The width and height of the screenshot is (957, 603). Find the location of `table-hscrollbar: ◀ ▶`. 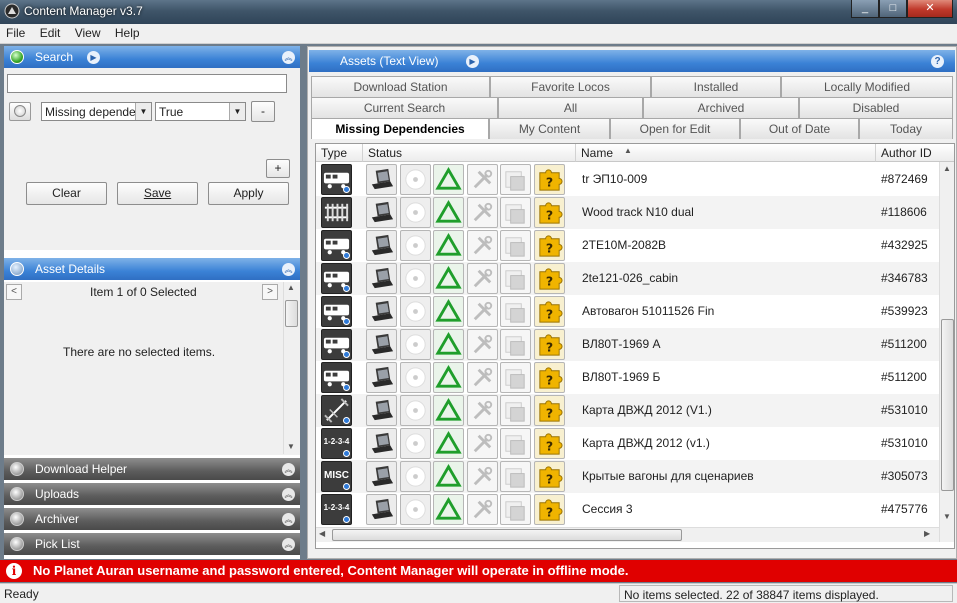

table-hscrollbar: ◀ ▶ is located at coordinates (627, 534).